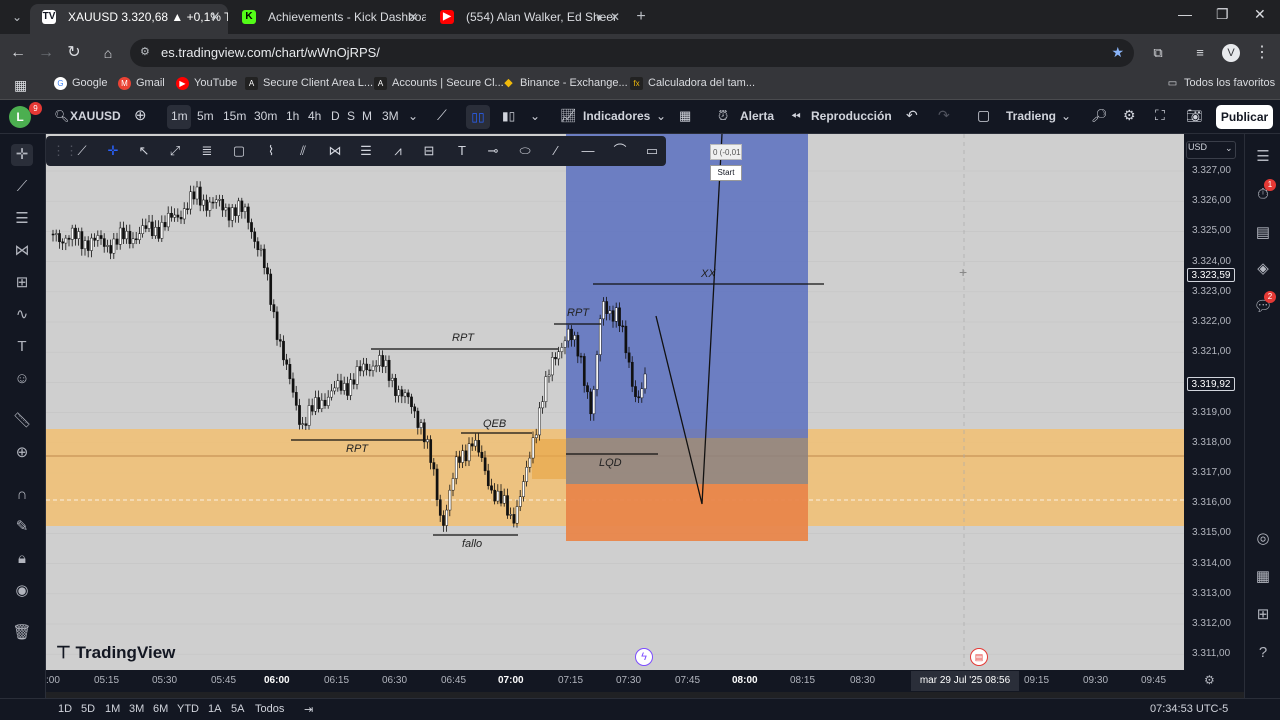 The image size is (1280, 720). I want to click on candles-icon: ▯▯, so click(478, 117).